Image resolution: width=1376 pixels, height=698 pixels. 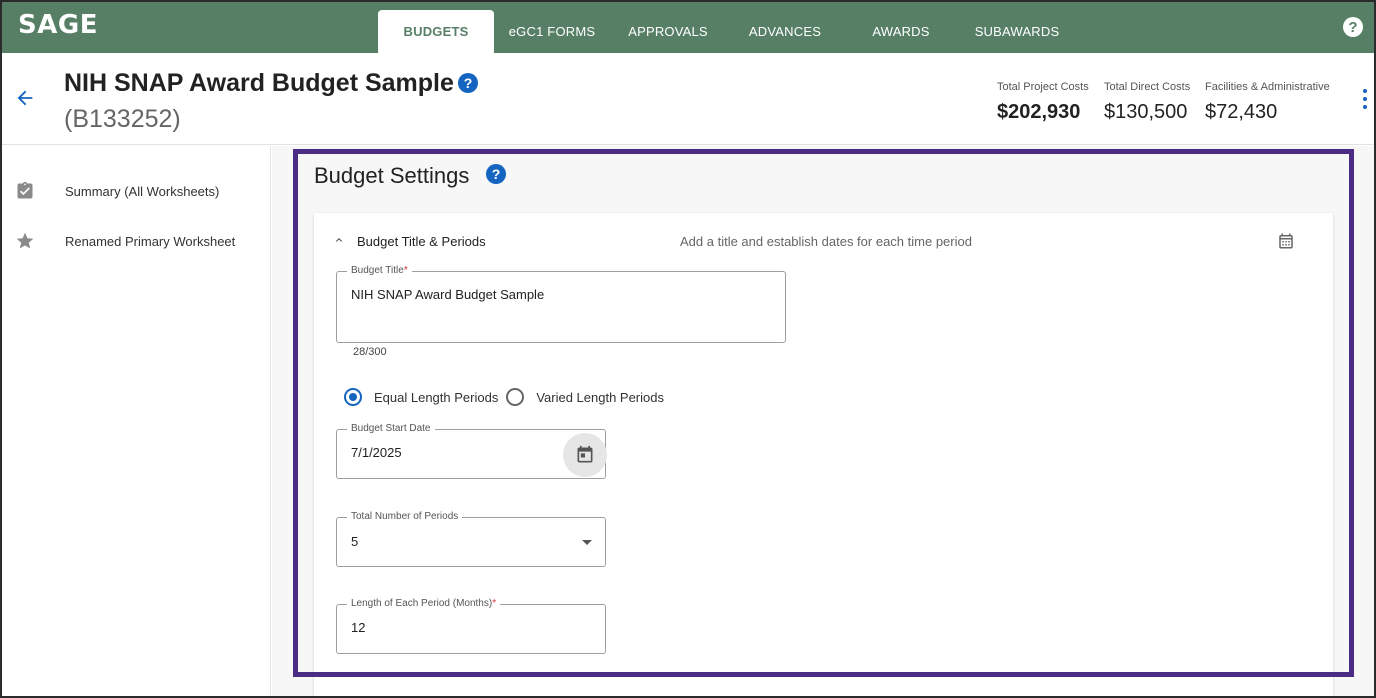 What do you see at coordinates (1039, 112) in the screenshot?
I see `stat-value: $202,930` at bounding box center [1039, 112].